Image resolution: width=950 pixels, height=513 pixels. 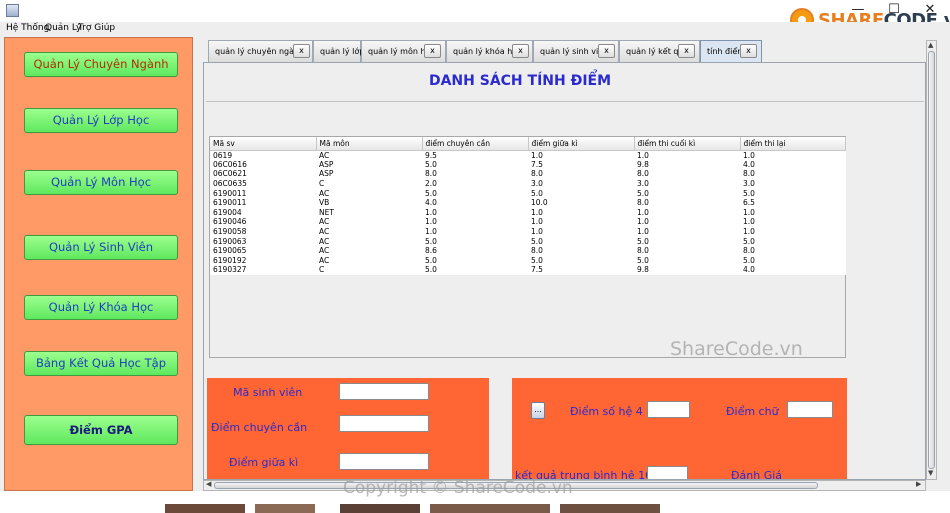 I want to click on tab-tinh-diem: tính điểm x, so click(x=731, y=51).